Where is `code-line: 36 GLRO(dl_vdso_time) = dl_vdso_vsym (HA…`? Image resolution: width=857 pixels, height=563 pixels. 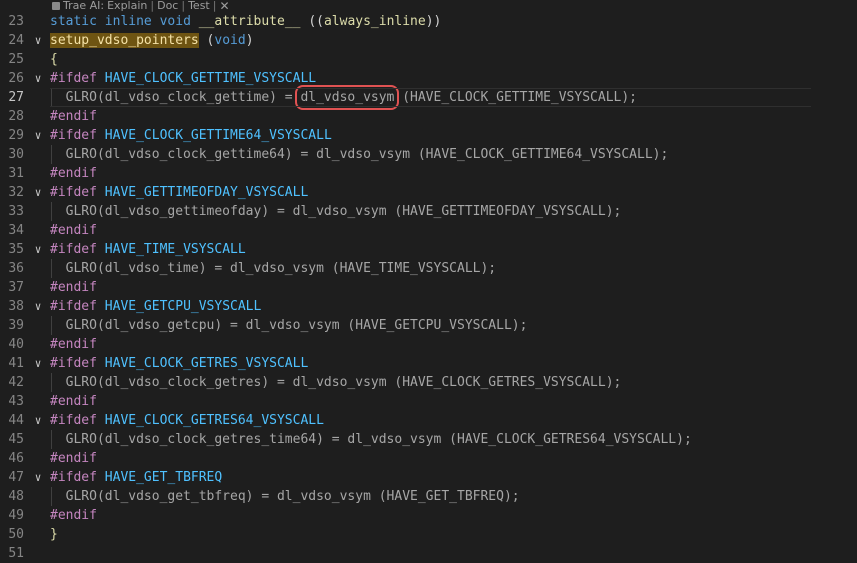
code-line: 36 GLRO(dl_vdso_time) = dl_vdso_vsym (HA… is located at coordinates (428, 268).